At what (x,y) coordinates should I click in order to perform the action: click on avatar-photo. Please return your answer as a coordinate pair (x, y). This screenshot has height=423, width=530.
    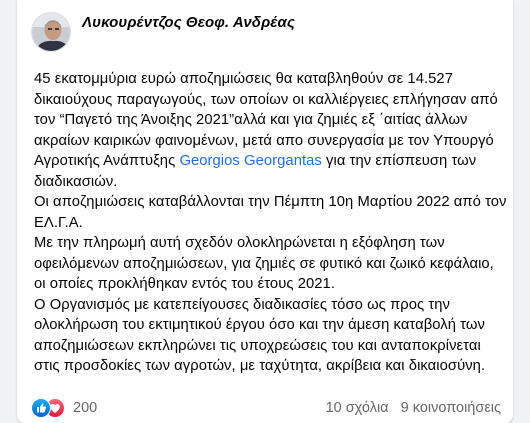
    Looking at the image, I should click on (51, 32).